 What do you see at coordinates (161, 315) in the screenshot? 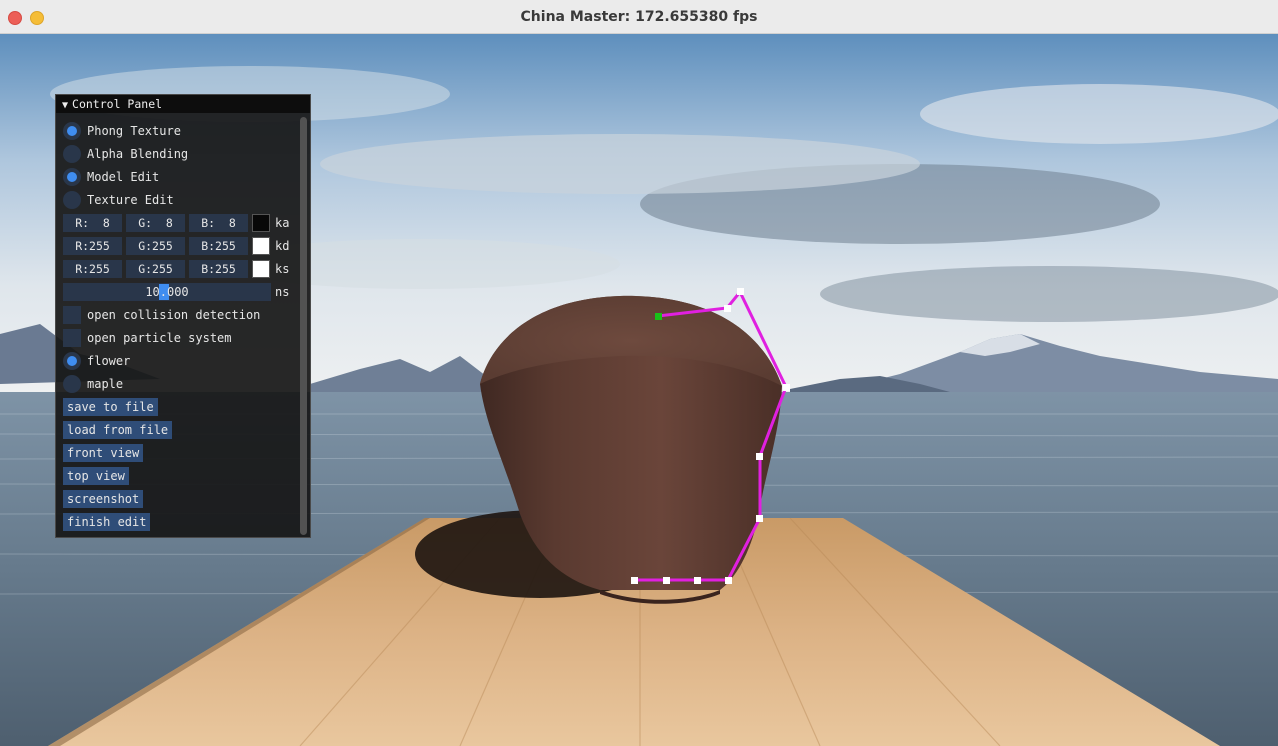
I see `toggle-collision-detection: open collision detection` at bounding box center [161, 315].